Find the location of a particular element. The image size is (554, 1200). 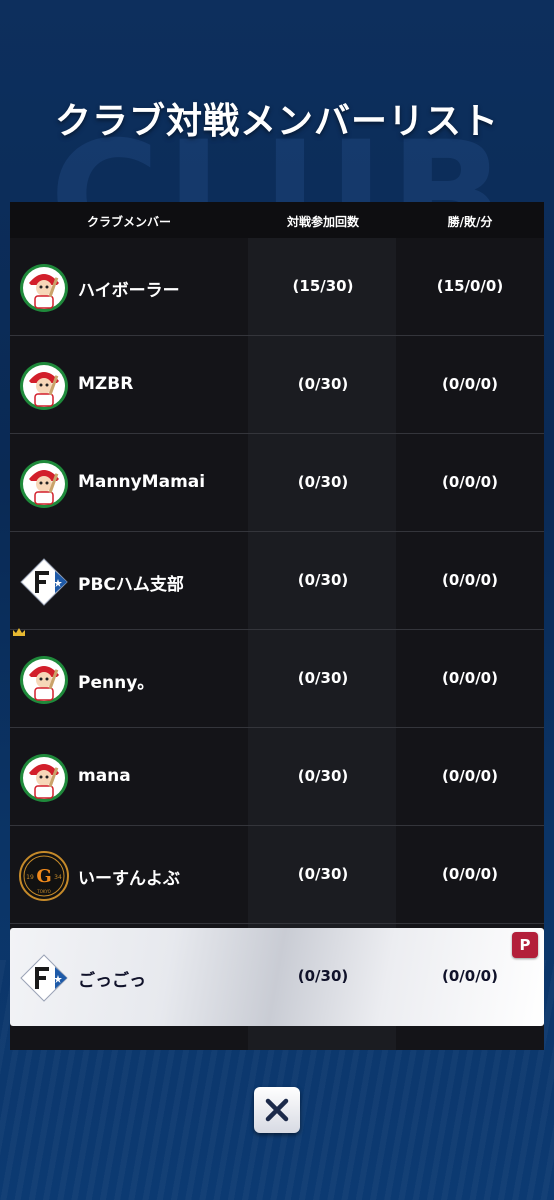

svg-text: G is located at coordinates (43, 876).